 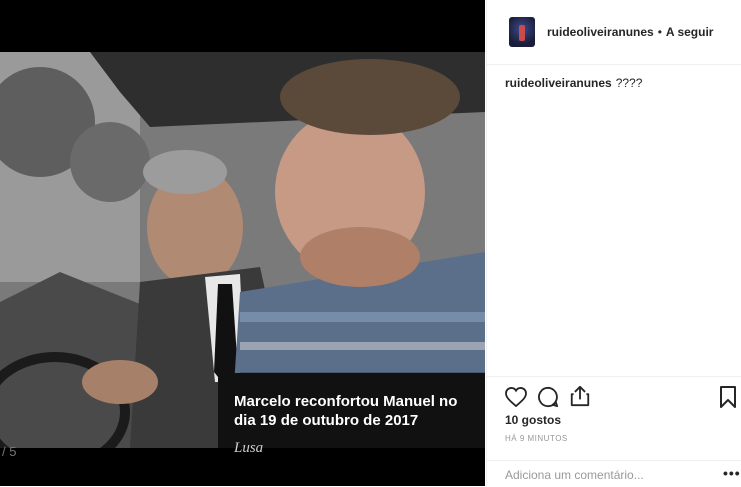 What do you see at coordinates (728, 397) in the screenshot?
I see `bookmark-icon` at bounding box center [728, 397].